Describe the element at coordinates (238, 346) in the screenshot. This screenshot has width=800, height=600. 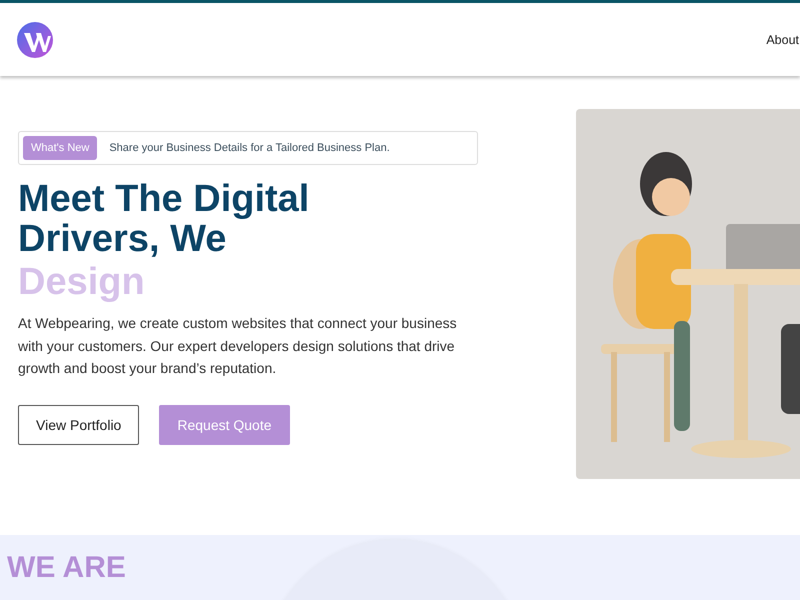
I see `hero-description: At Webpearing, we create custom websites that connect your business with your customers. Our expert developers design solutions that drive growth and boost your brand’s reputation.` at that location.